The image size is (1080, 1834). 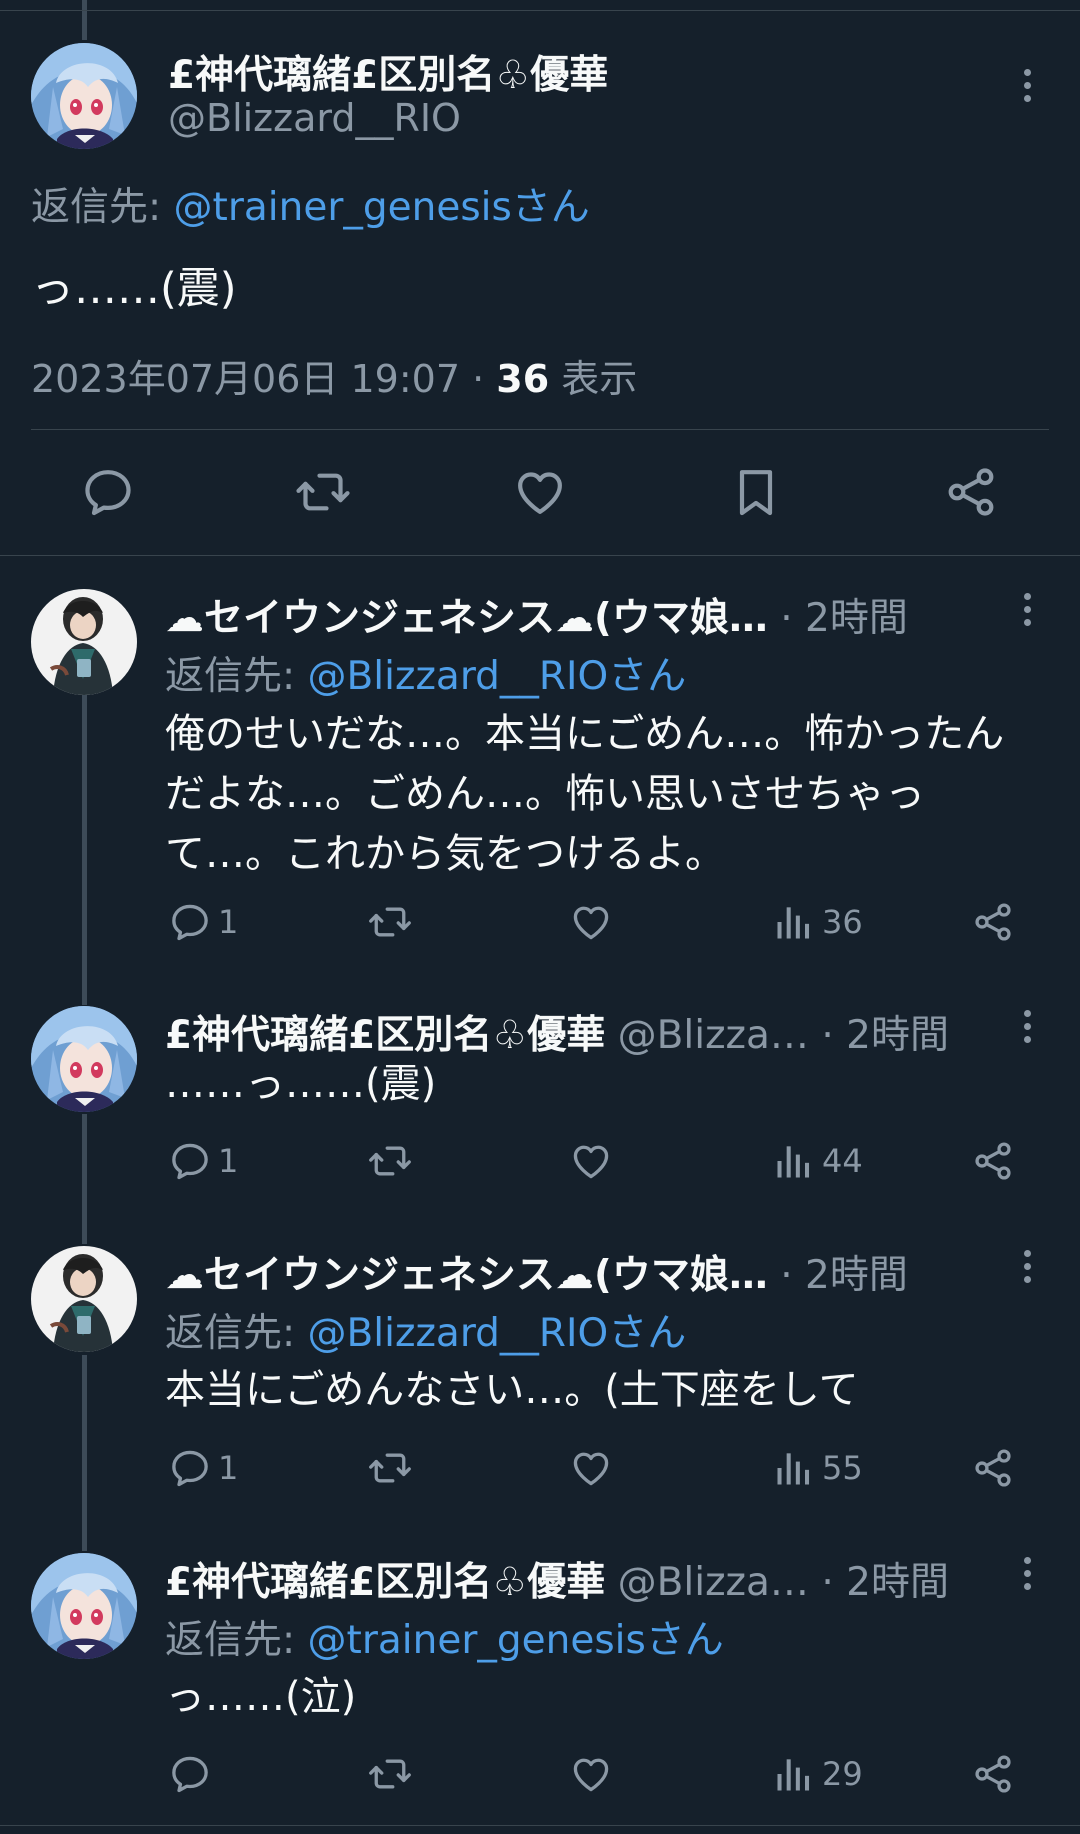 What do you see at coordinates (599, 379) in the screenshot?
I see `views-label: 表示` at bounding box center [599, 379].